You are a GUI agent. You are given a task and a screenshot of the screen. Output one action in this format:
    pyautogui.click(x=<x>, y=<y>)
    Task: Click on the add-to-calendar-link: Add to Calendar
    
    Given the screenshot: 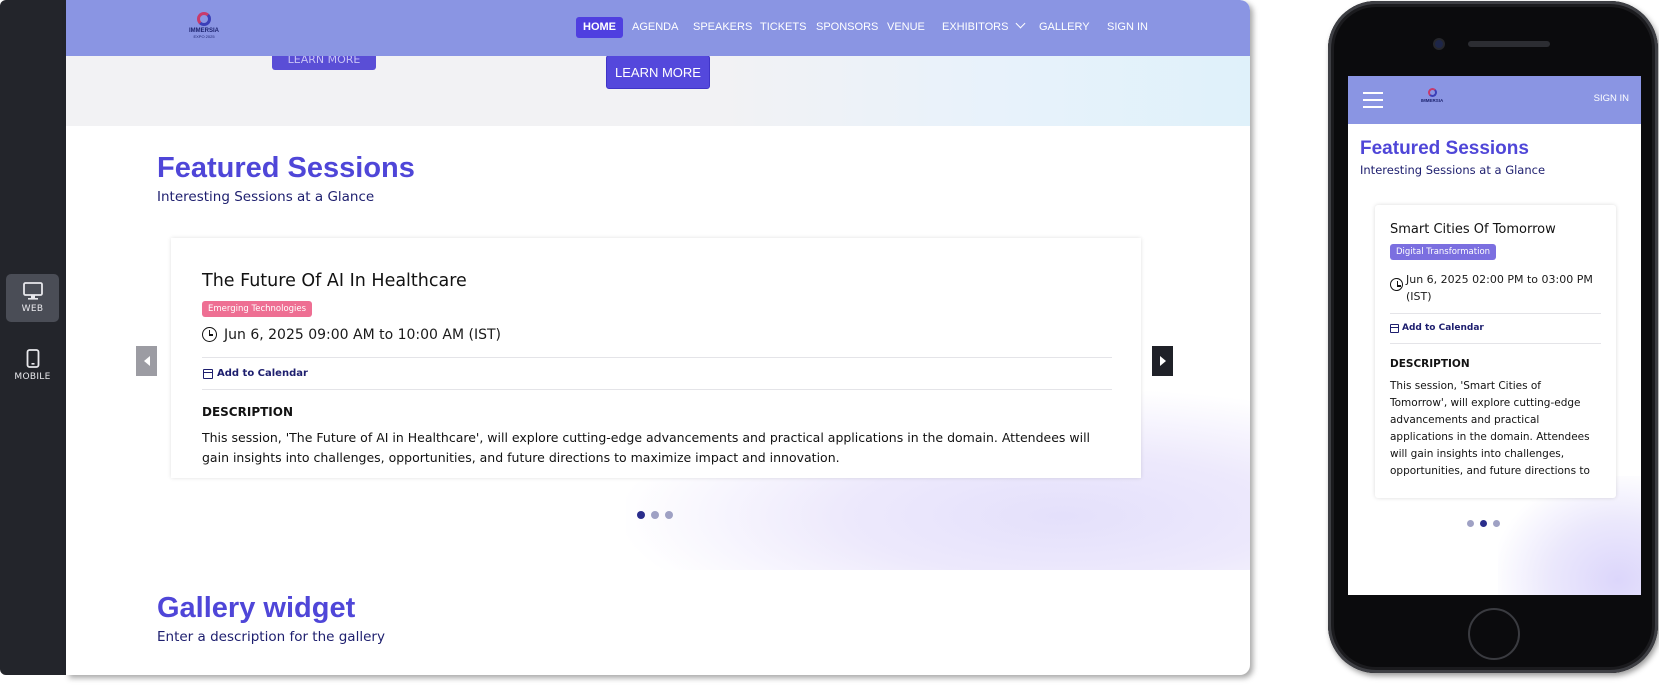 What is the action you would take?
    pyautogui.click(x=262, y=373)
    